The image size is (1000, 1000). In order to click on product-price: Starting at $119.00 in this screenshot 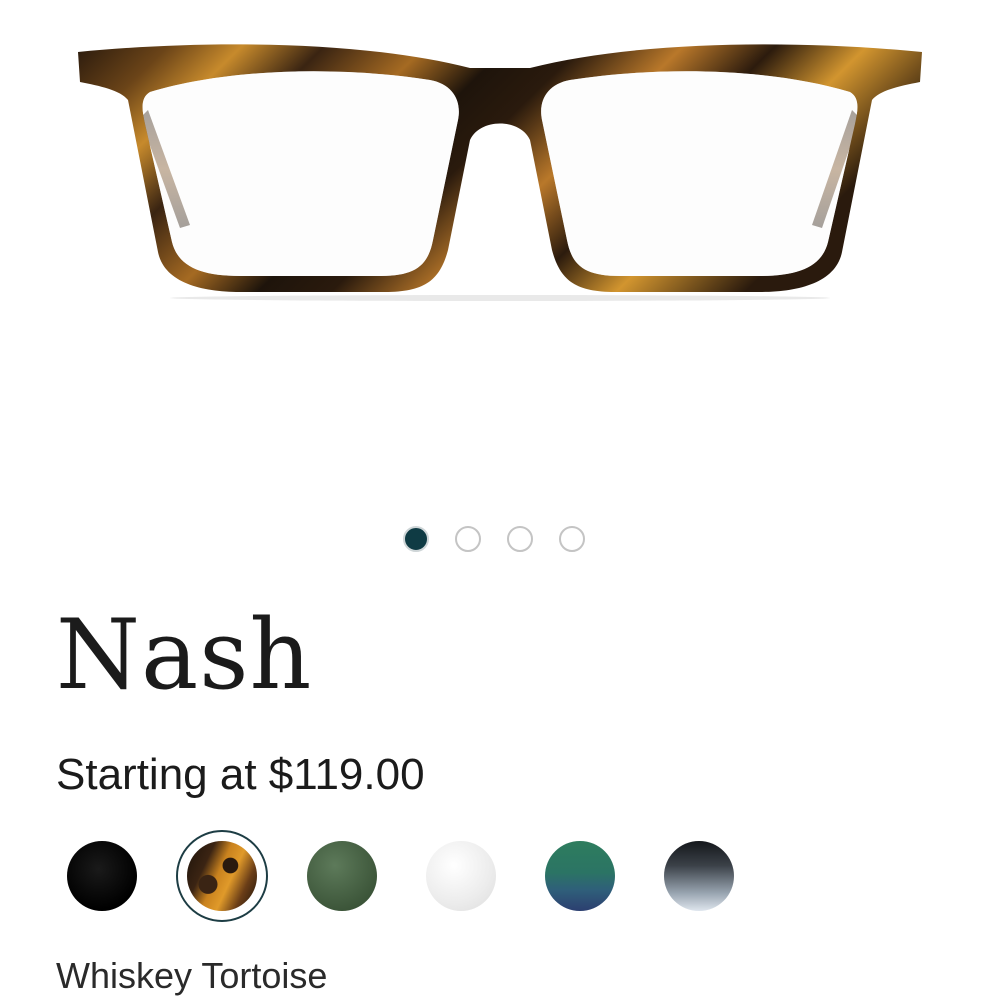, I will do `click(240, 774)`.